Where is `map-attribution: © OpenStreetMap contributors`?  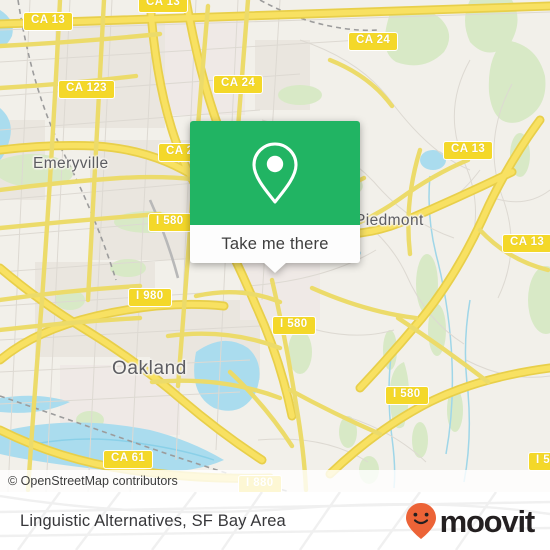
map-attribution: © OpenStreetMap contributors is located at coordinates (275, 481).